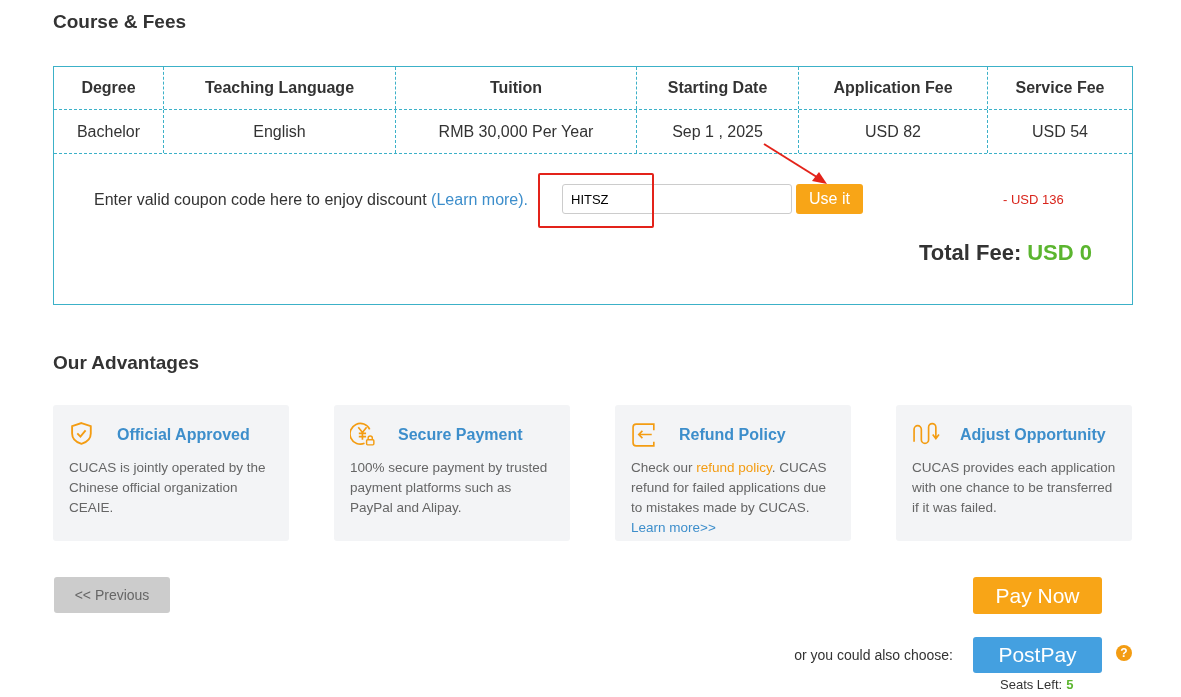 This screenshot has width=1181, height=697. What do you see at coordinates (516, 88) in the screenshot?
I see `column-header: Tuition` at bounding box center [516, 88].